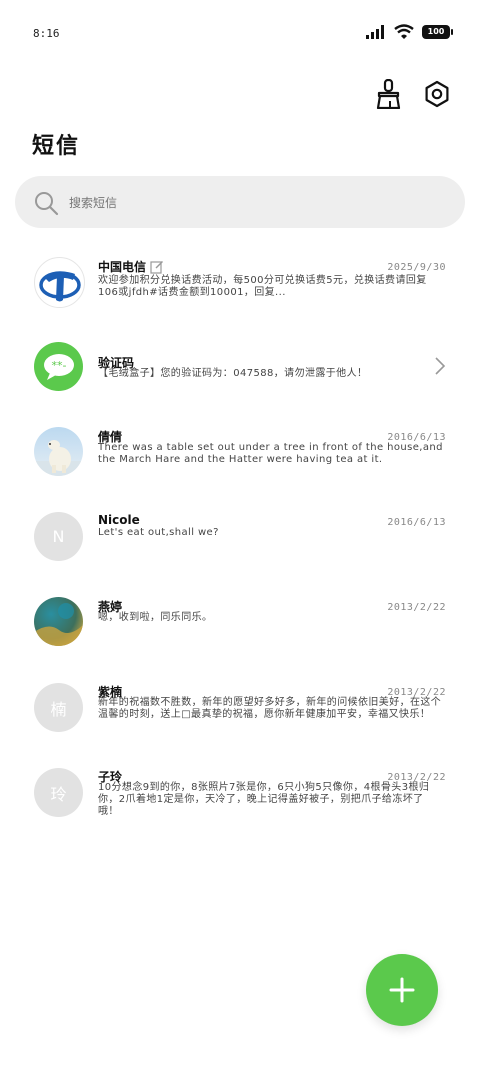 The image size is (480, 1067). Describe the element at coordinates (404, 31) in the screenshot. I see `wifi-icon` at that location.